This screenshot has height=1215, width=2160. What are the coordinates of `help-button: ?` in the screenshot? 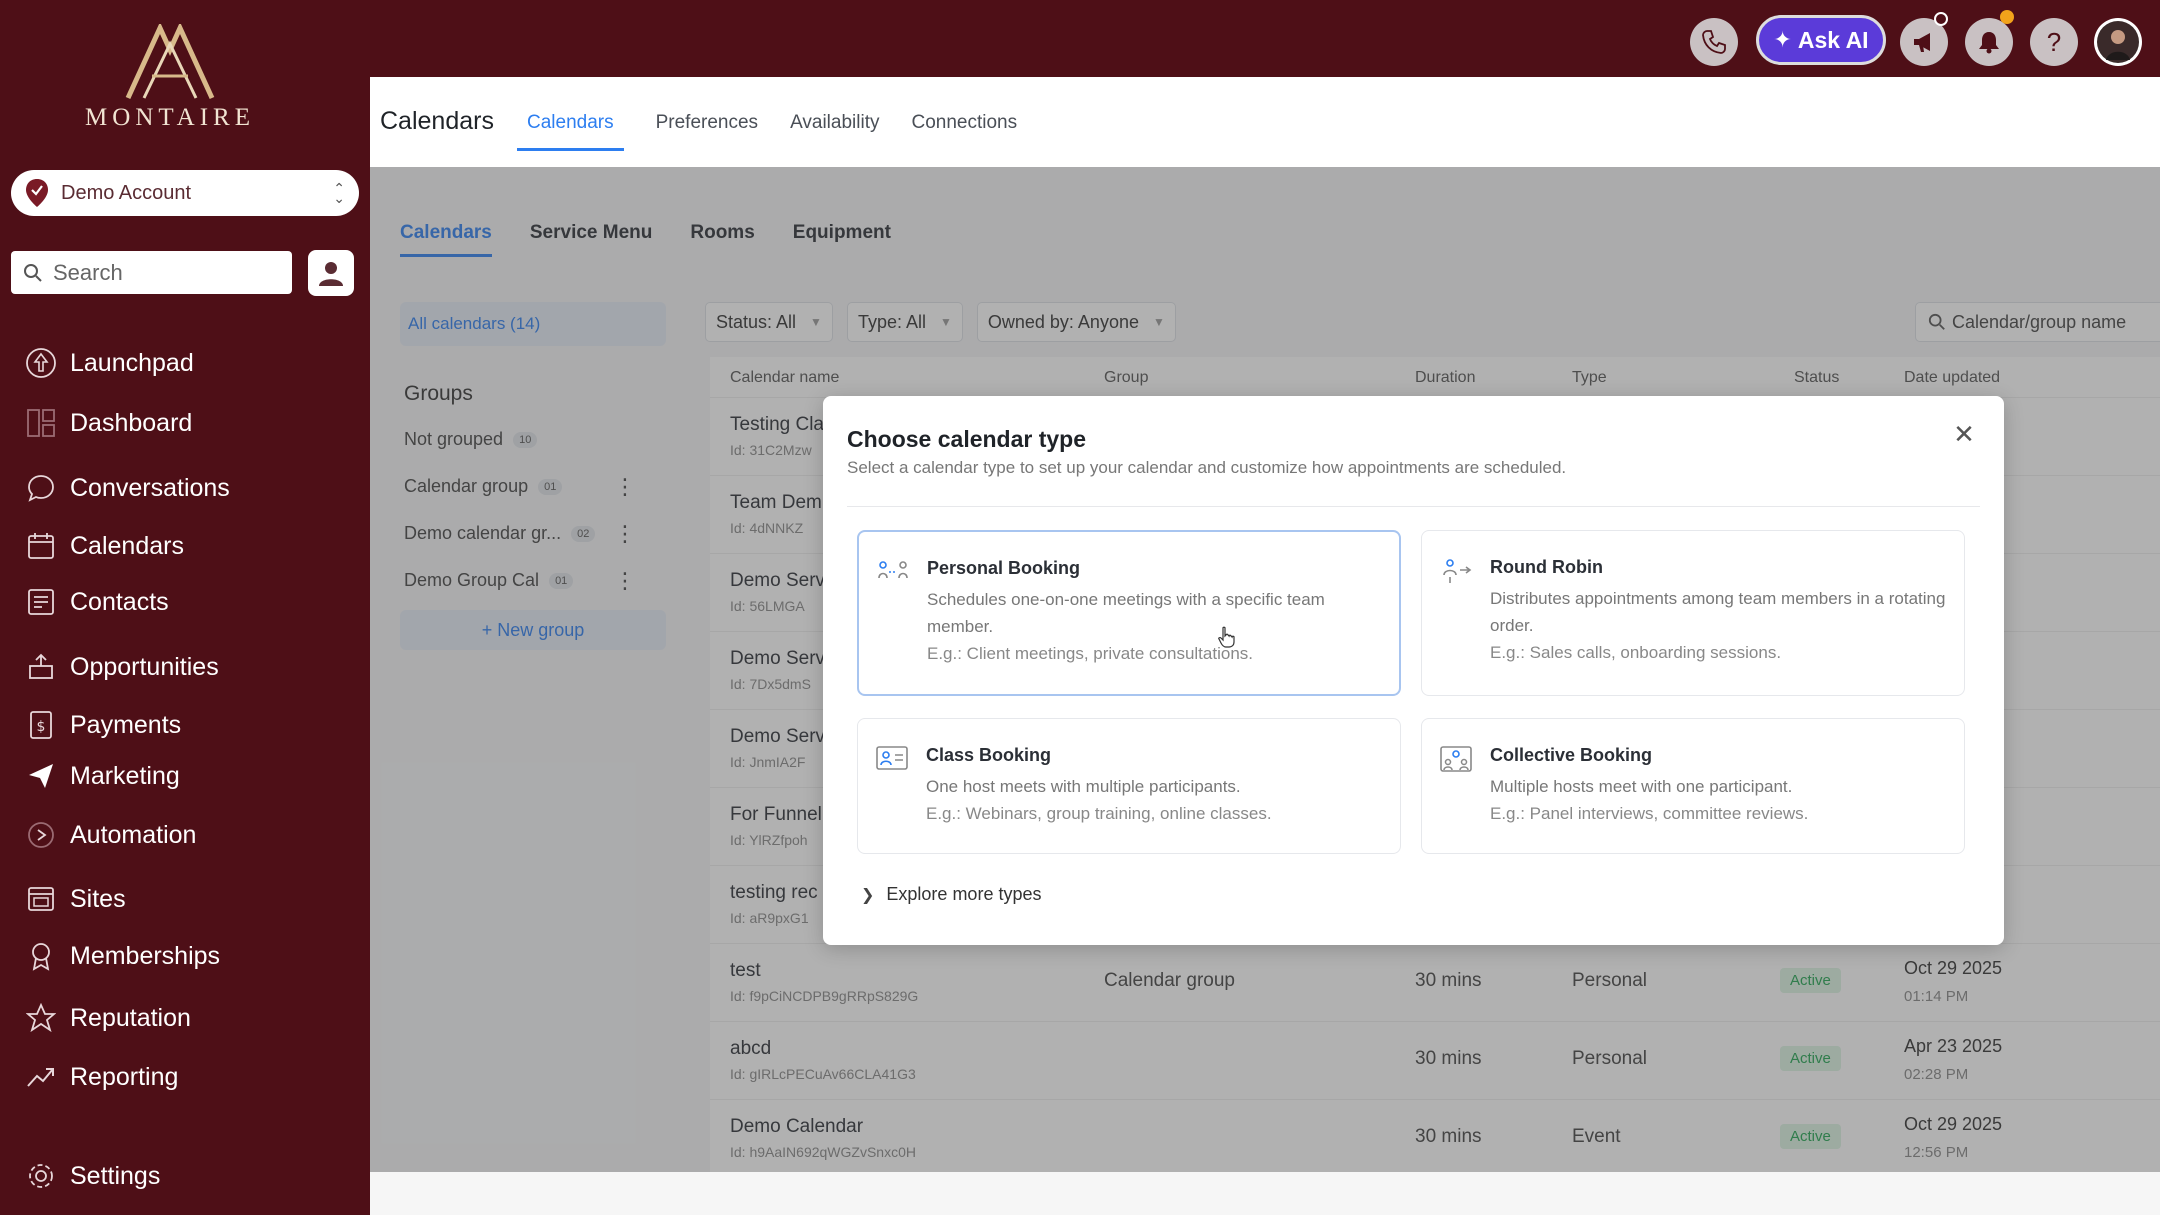 It's located at (2054, 42).